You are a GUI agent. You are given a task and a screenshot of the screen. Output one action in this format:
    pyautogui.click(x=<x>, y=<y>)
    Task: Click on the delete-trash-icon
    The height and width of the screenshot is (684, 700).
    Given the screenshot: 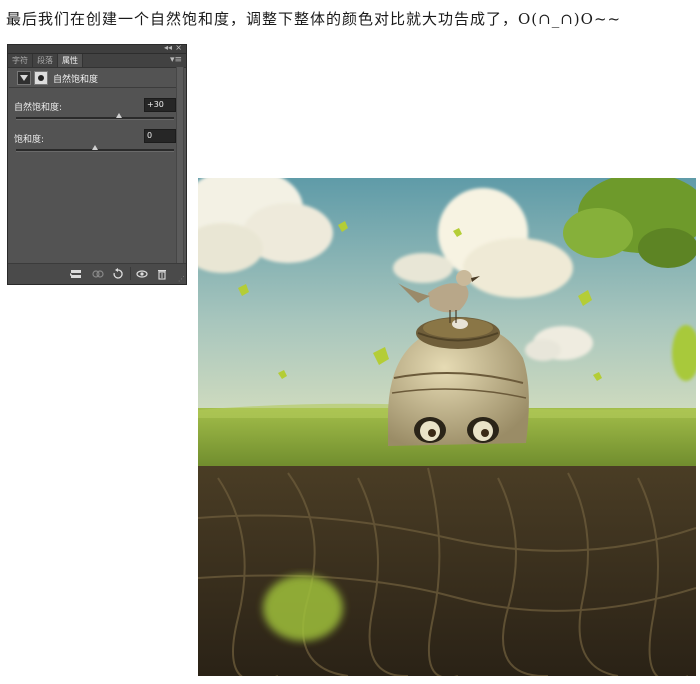 What is the action you would take?
    pyautogui.click(x=162, y=274)
    